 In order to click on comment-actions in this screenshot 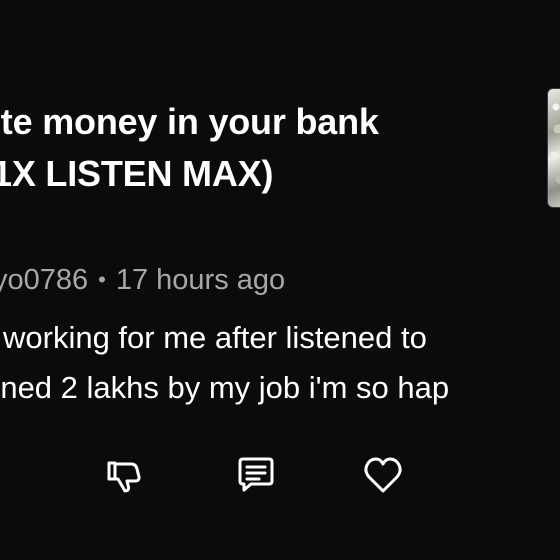, I will do `click(280, 475)`.